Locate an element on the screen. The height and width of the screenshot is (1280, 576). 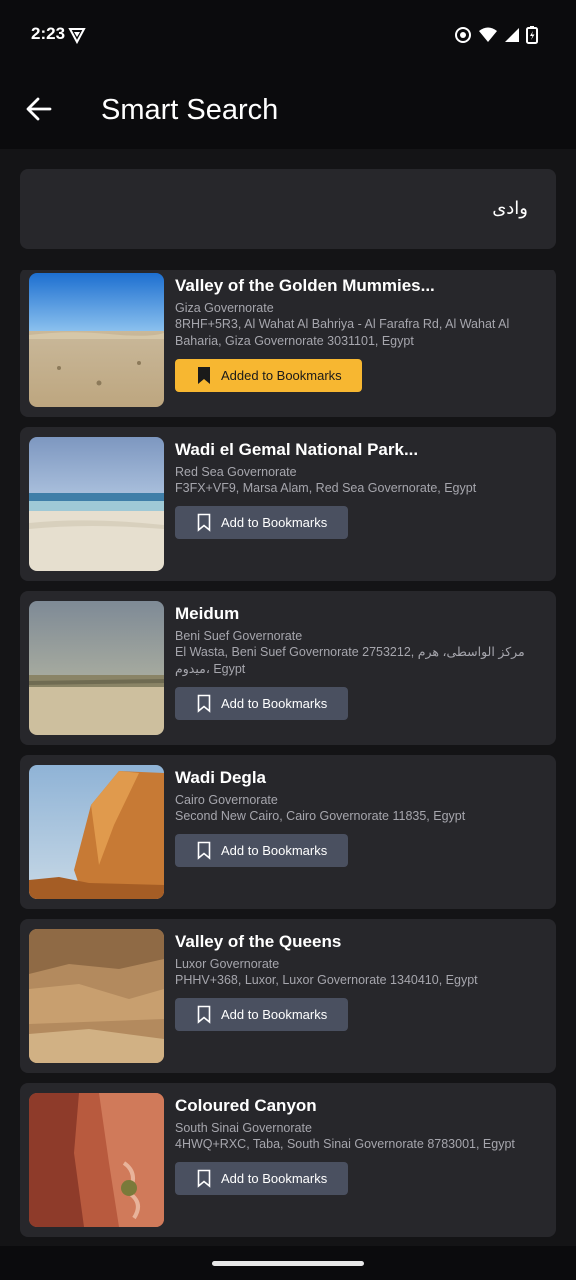
result-title: Wadi Degla is located at coordinates (359, 778).